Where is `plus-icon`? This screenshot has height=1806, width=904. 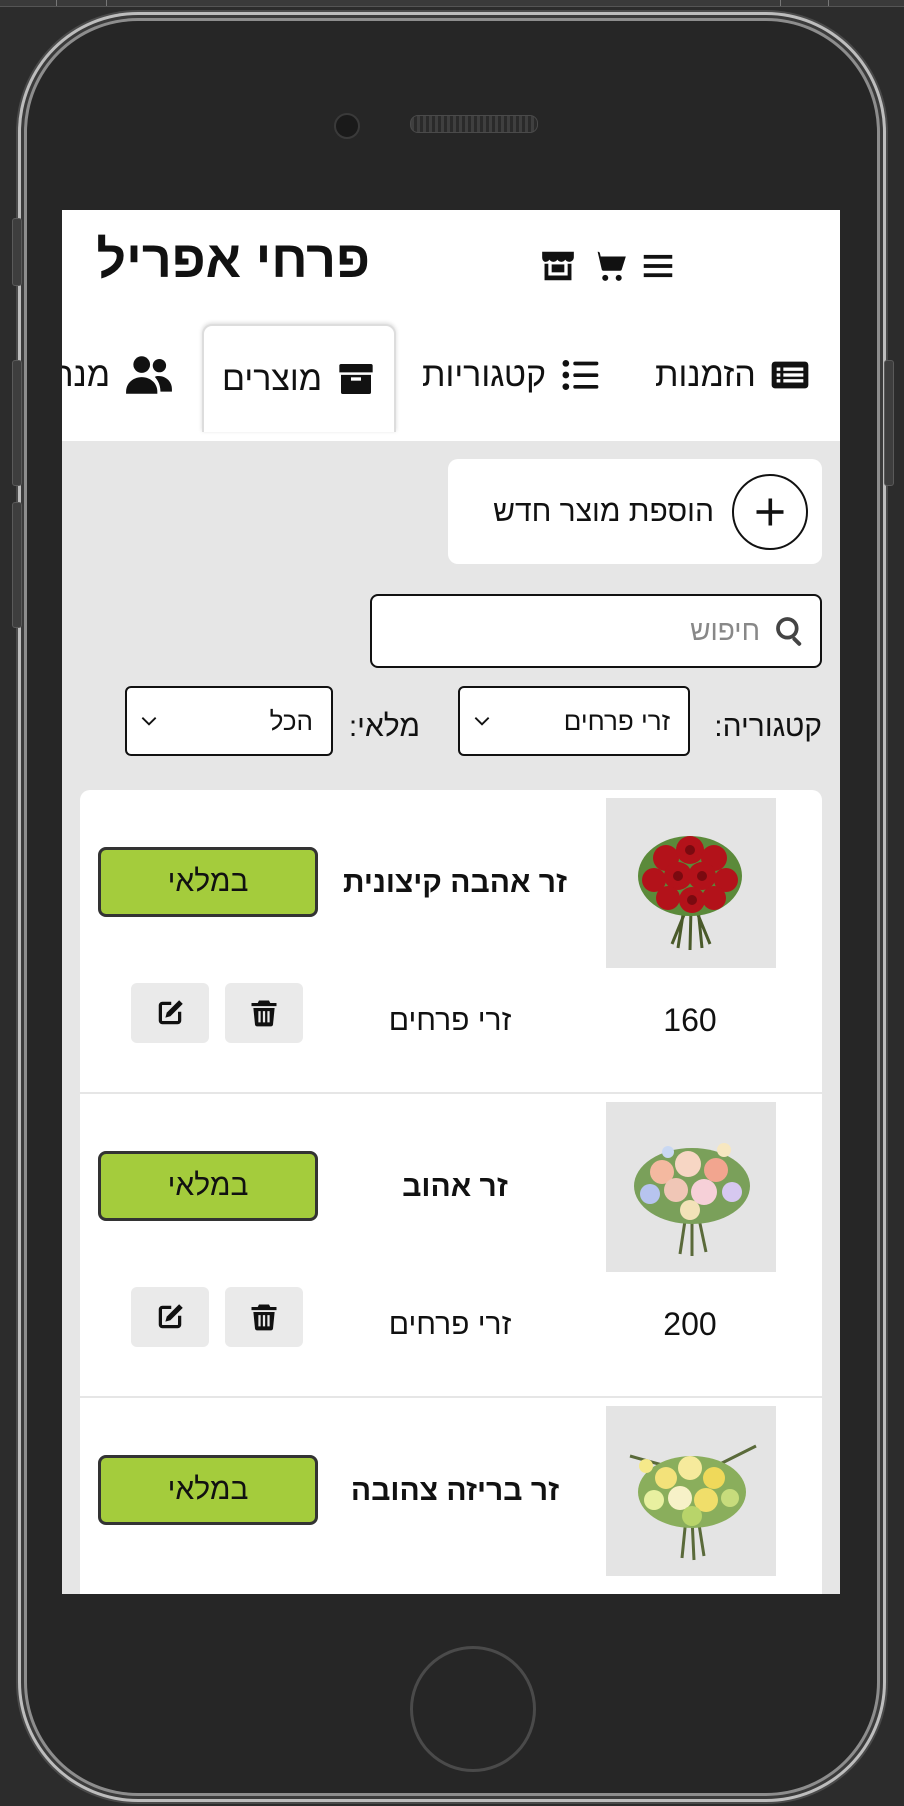 plus-icon is located at coordinates (770, 511).